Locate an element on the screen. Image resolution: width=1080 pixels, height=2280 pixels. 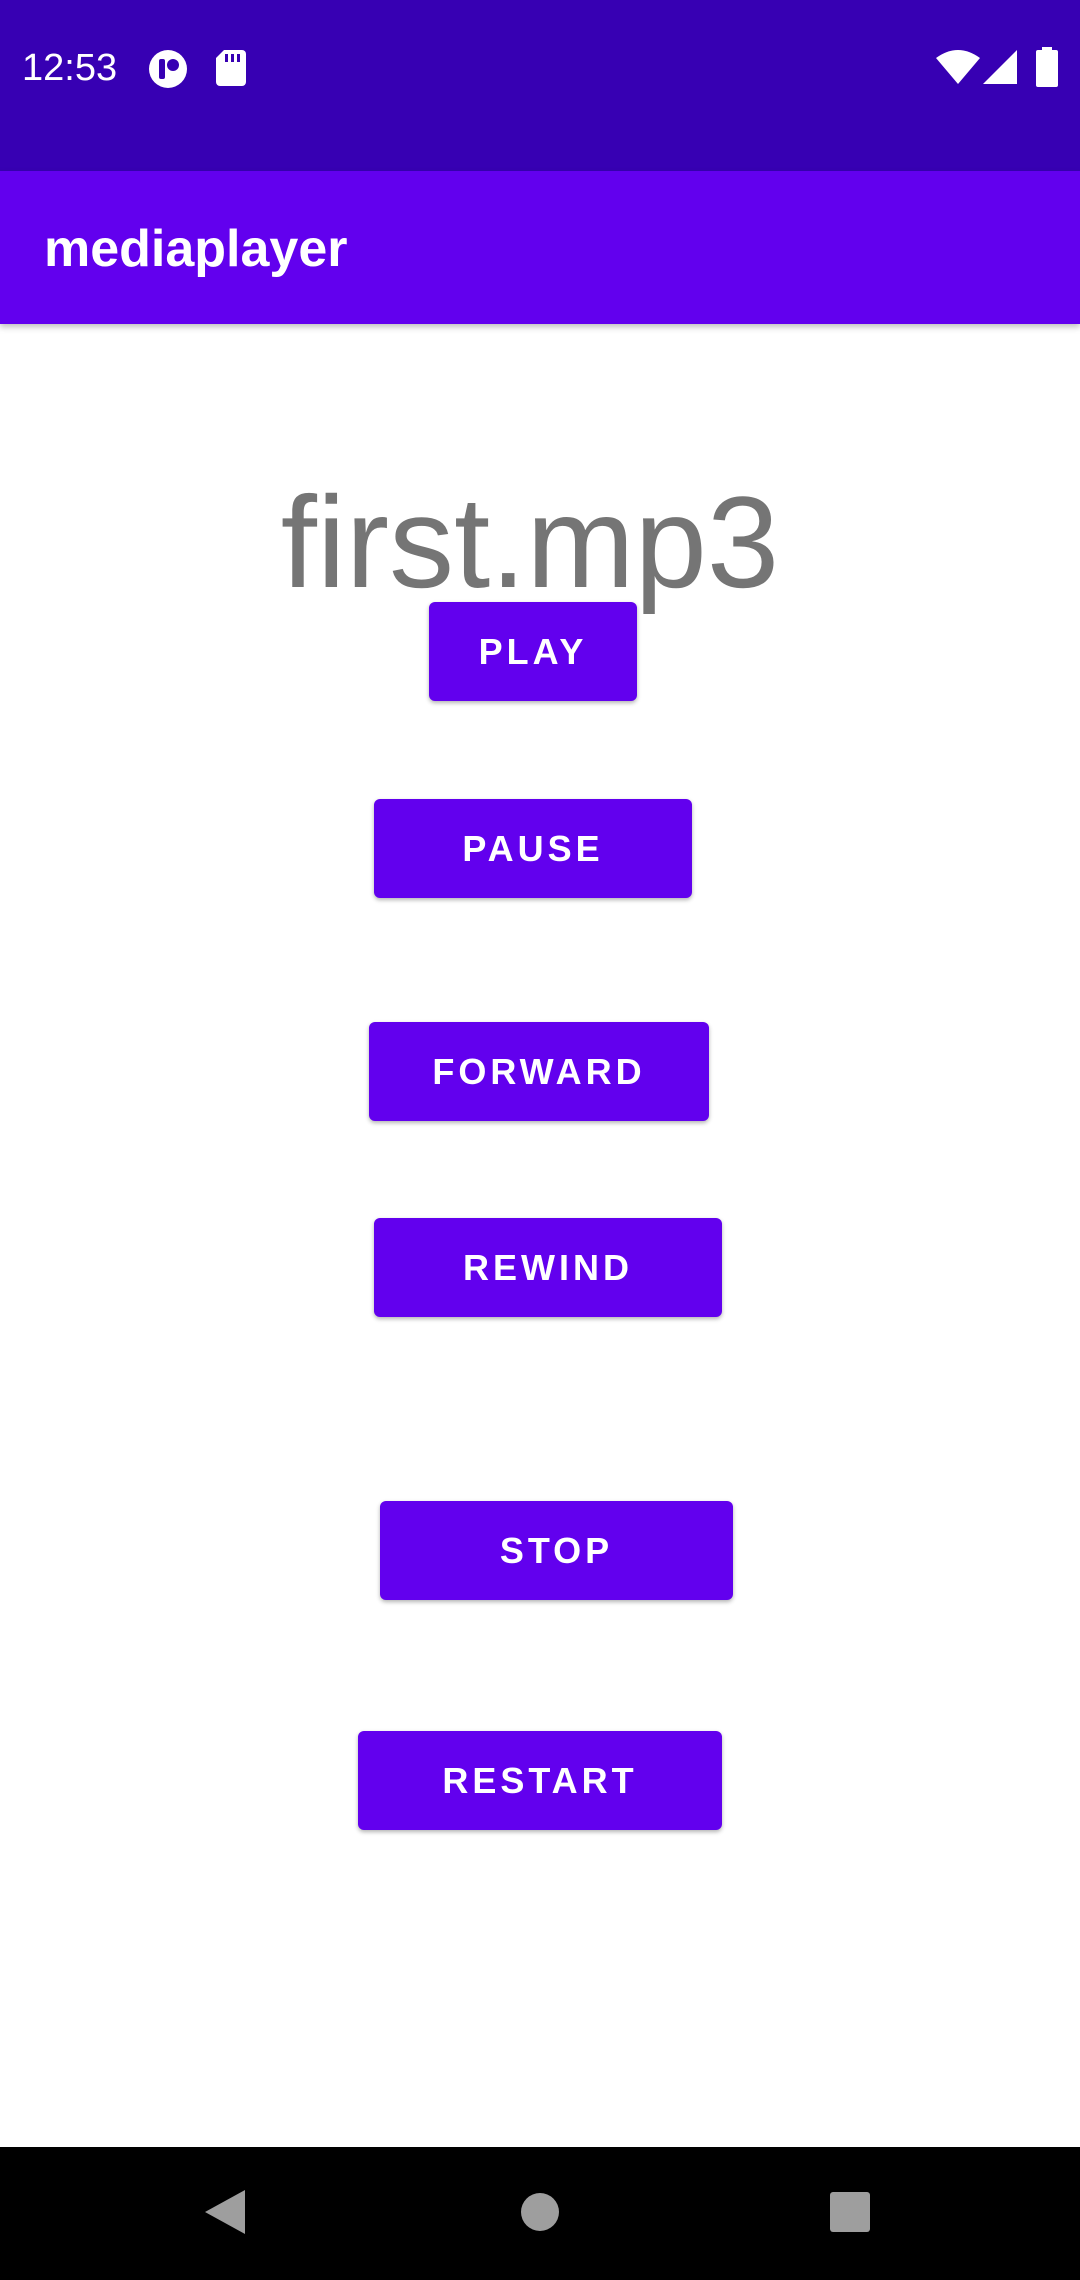
home-icon is located at coordinates (540, 2213).